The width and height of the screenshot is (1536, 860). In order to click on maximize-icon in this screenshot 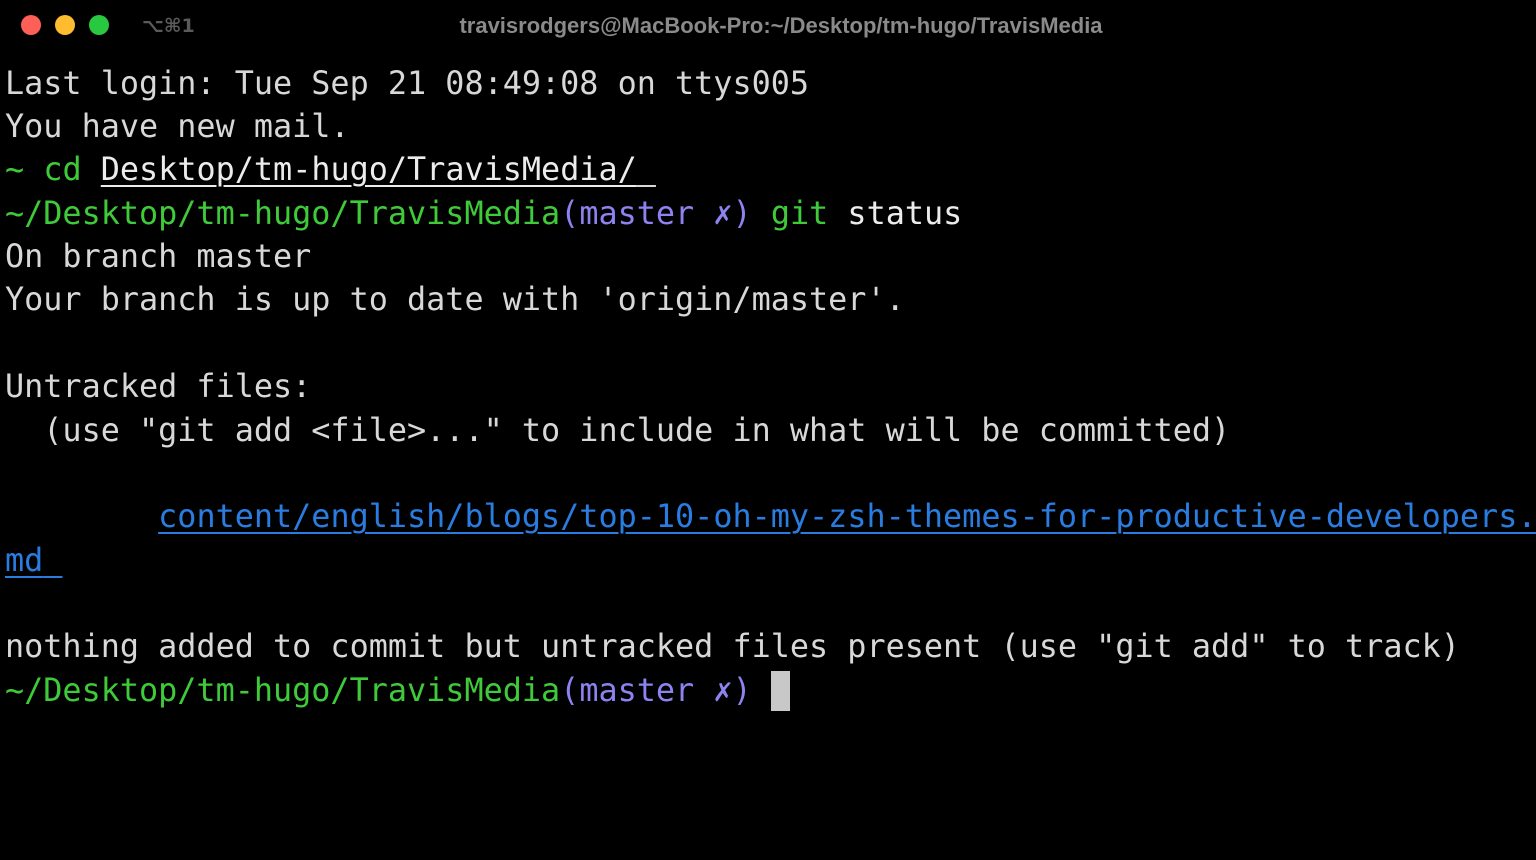, I will do `click(99, 25)`.